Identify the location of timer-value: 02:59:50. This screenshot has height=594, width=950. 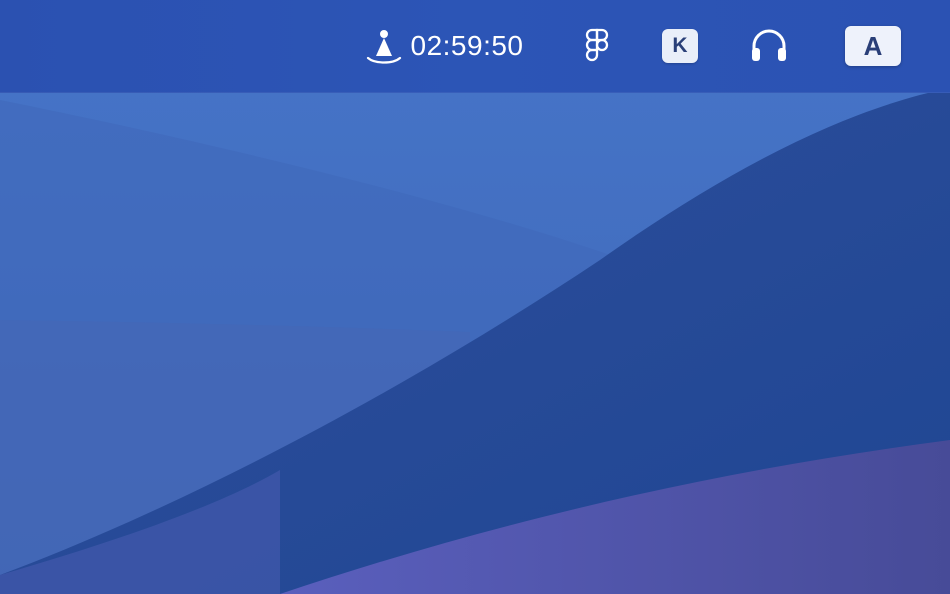
(467, 45).